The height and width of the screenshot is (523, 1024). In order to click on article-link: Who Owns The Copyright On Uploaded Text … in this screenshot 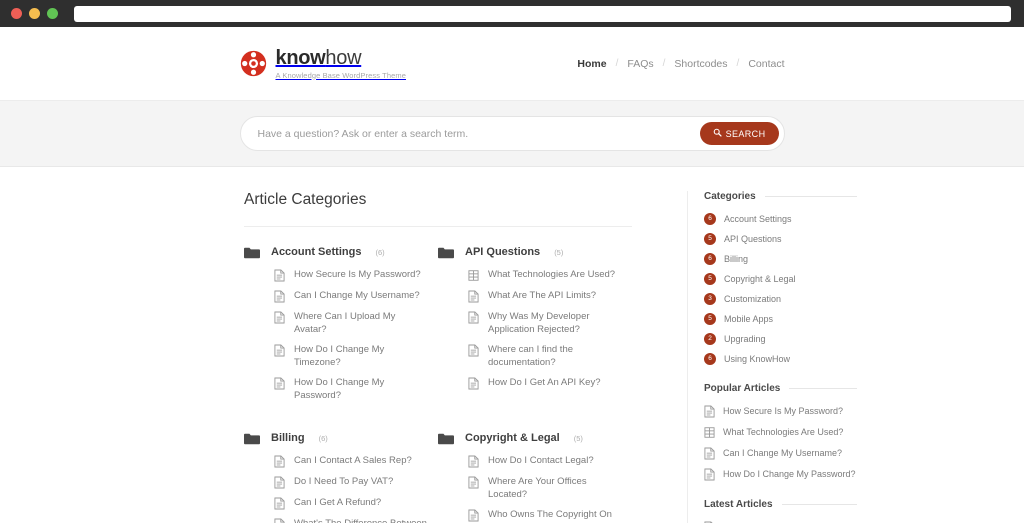, I will do `click(556, 516)`.